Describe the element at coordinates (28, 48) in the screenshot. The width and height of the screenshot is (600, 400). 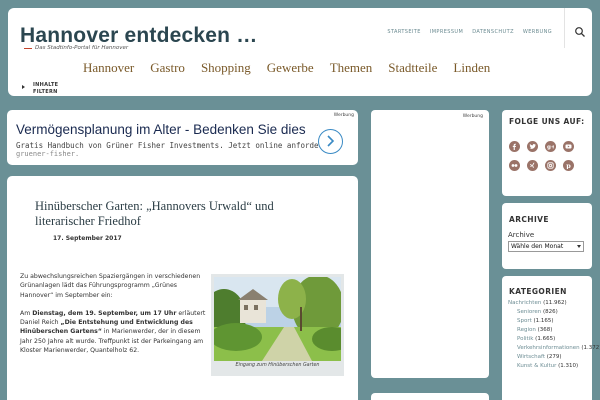
I see `tagline-dash` at that location.